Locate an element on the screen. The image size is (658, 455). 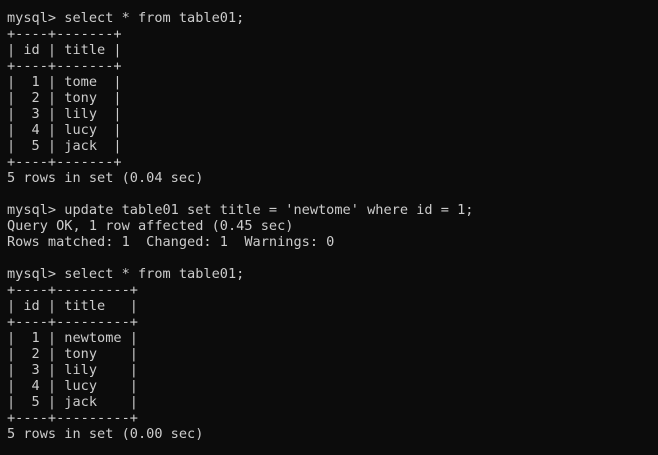
terminal-line: Rows matched: 1 Changed: 1 Warnings: 0 is located at coordinates (171, 242).